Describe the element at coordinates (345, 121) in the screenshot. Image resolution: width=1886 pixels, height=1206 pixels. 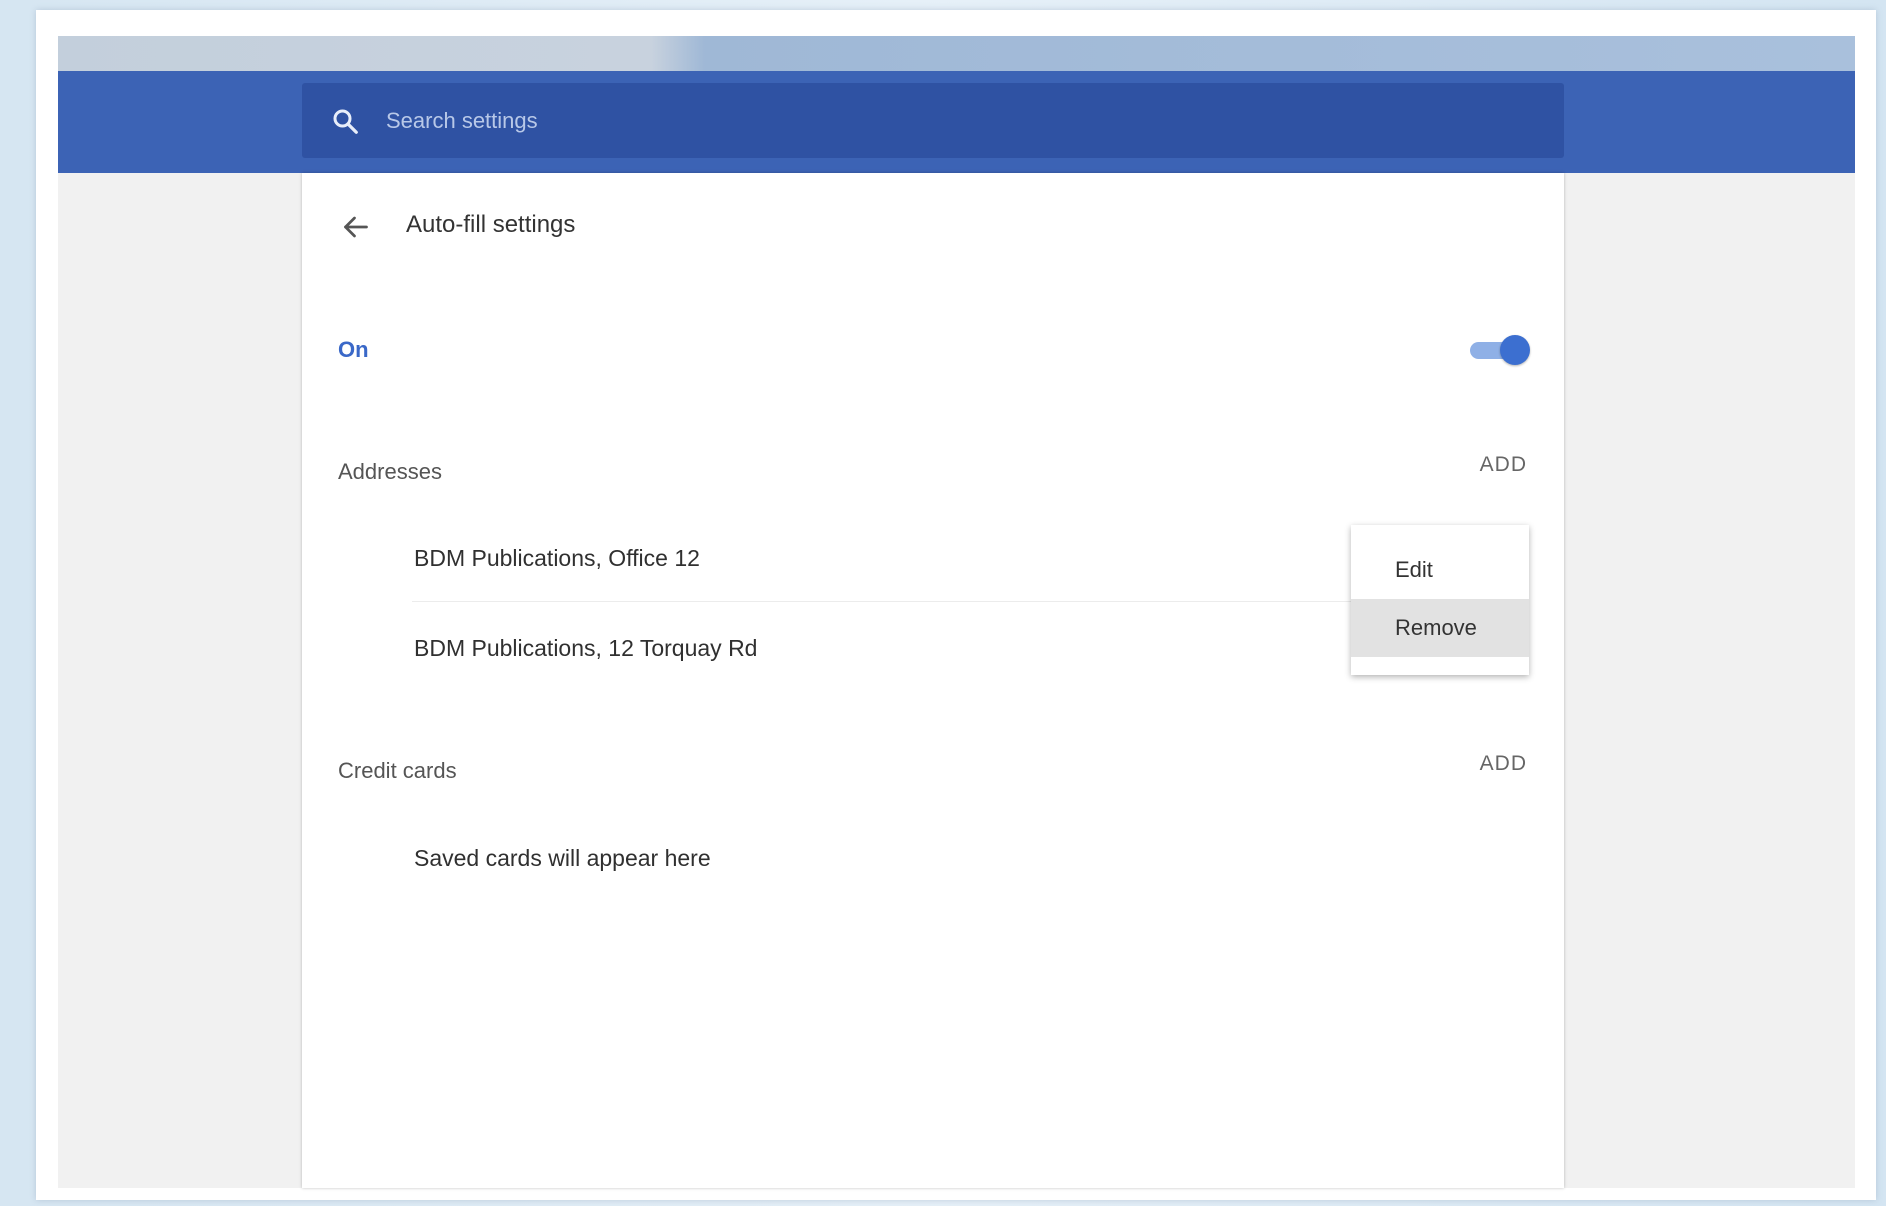
I see `search-icon` at that location.